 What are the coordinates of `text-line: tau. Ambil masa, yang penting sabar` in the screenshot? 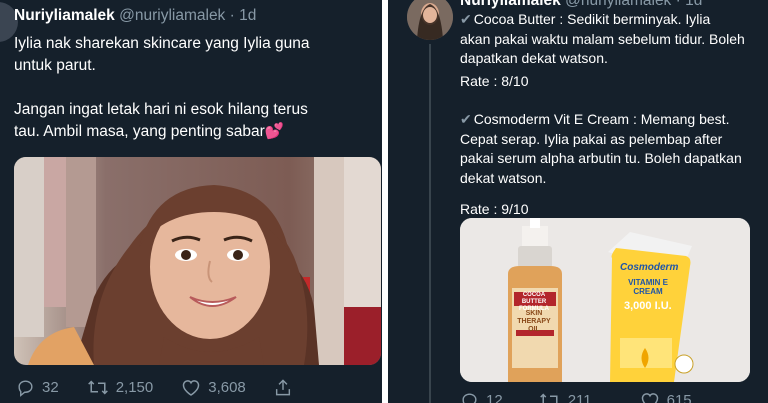 It's located at (139, 131).